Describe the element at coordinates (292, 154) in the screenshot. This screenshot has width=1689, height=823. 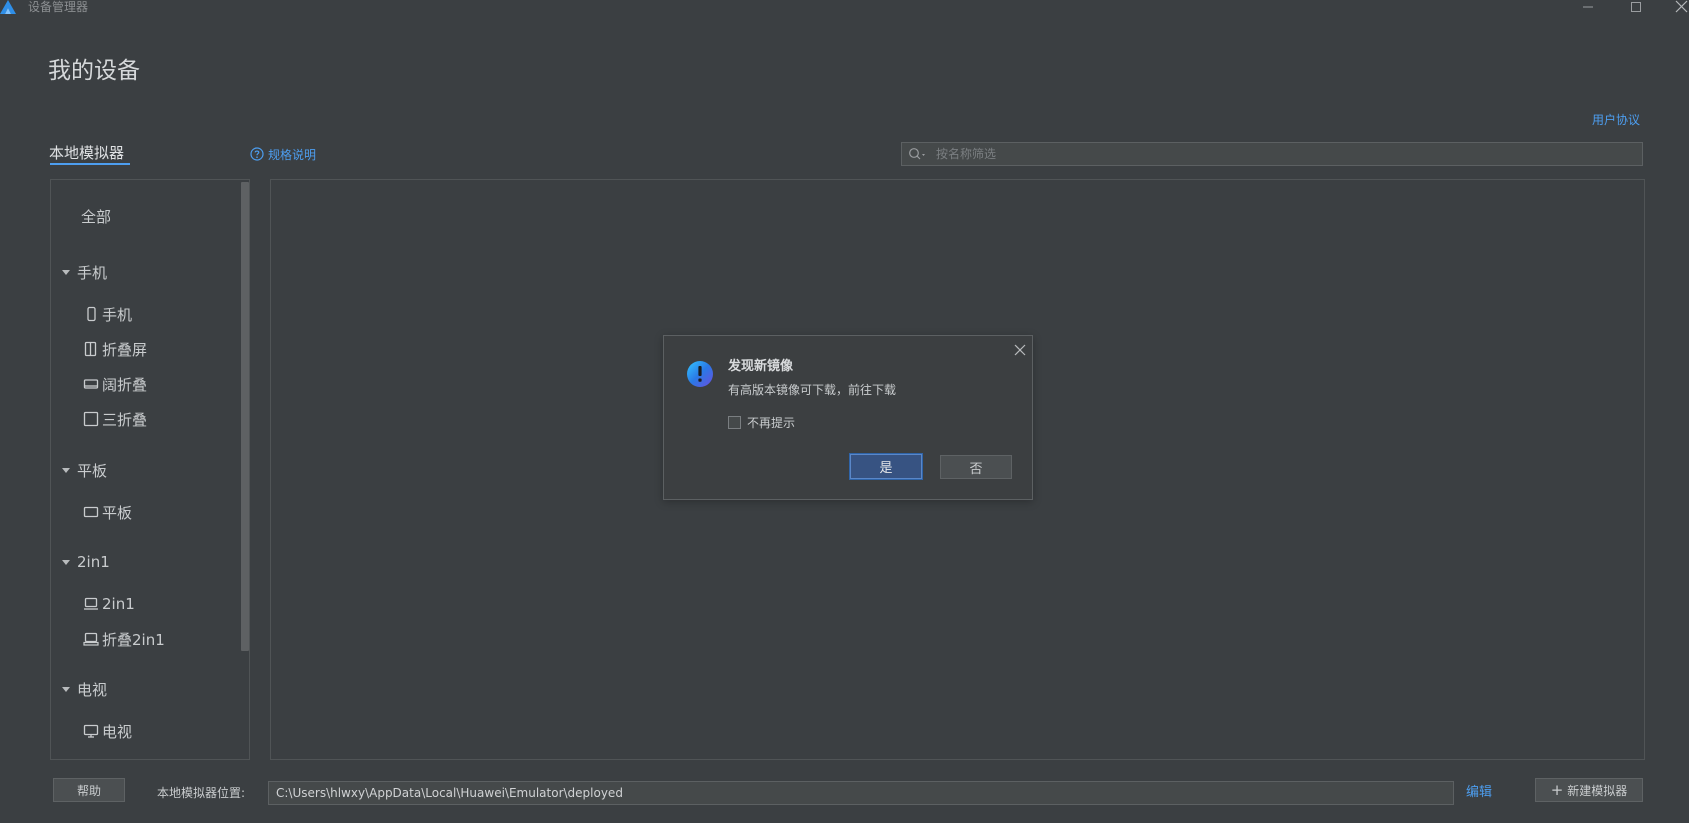
I see `spec-link-label: 规格说明` at that location.